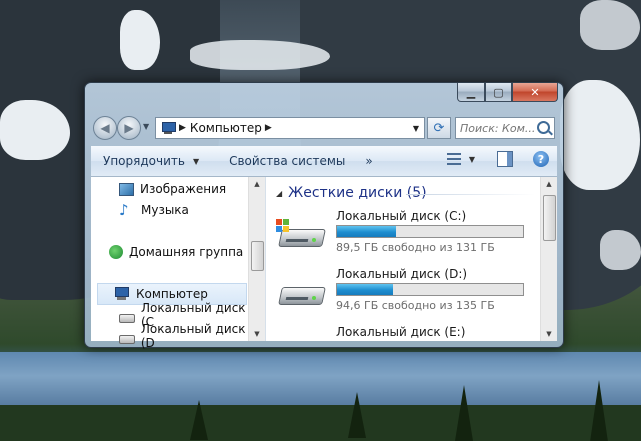 This screenshot has width=641, height=441. Describe the element at coordinates (548, 259) in the screenshot. I see `main-scrollbar: ▲ ▼` at that location.